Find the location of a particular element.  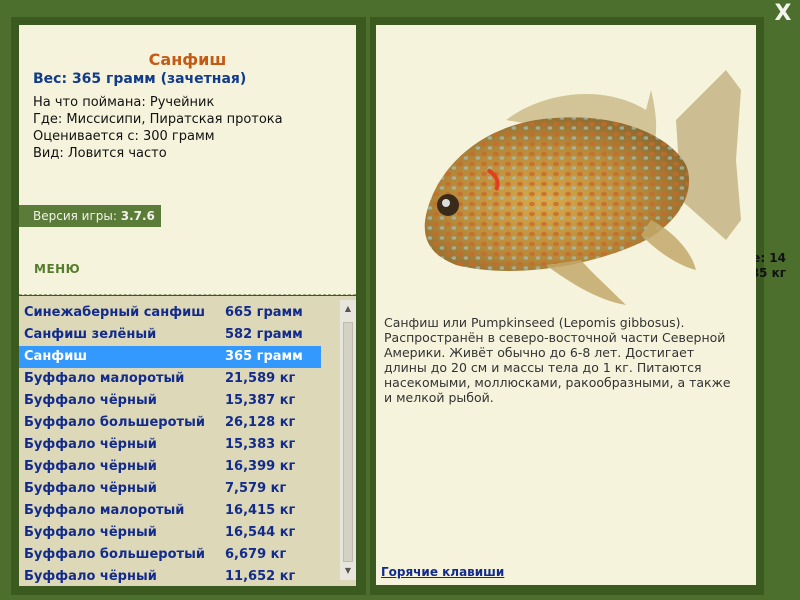

list-item: Буффало чёрный 16,544 кг is located at coordinates (170, 533).